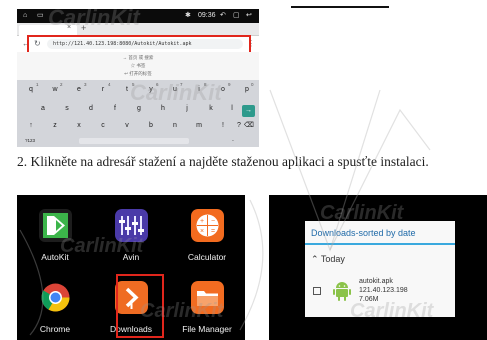 This screenshot has height=340, width=487. Describe the element at coordinates (205, 84) in the screenshot. I see `hint-8: 8` at that location.